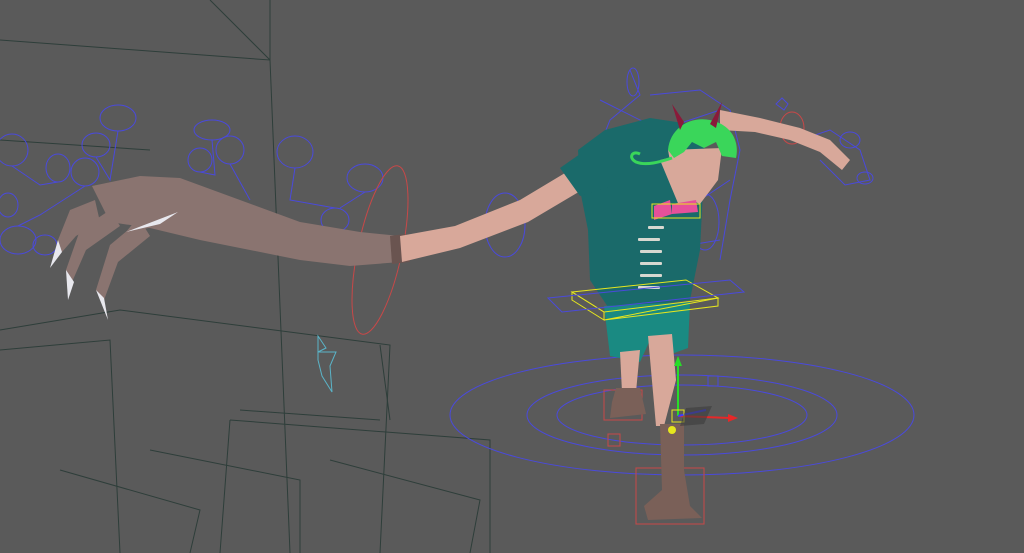 The width and height of the screenshot is (1024, 553). What do you see at coordinates (630, 371) in the screenshot?
I see `back-leg` at bounding box center [630, 371].